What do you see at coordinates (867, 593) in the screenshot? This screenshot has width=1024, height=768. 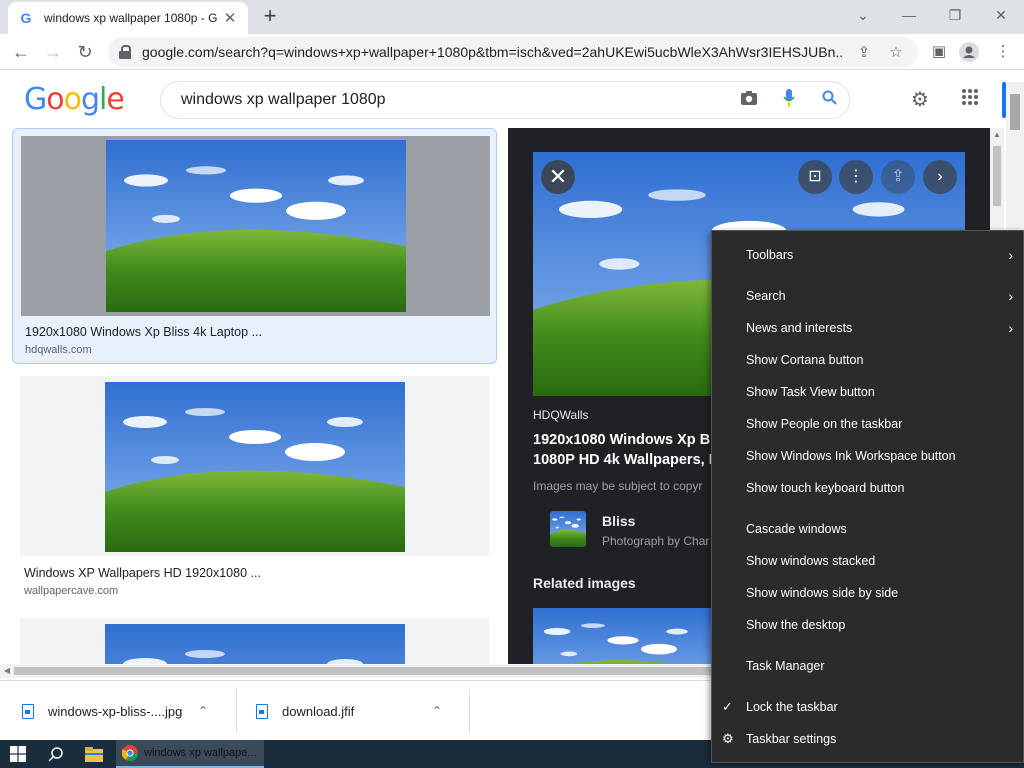 I see `menu-item-side-by-side: Show windows side by side` at bounding box center [867, 593].